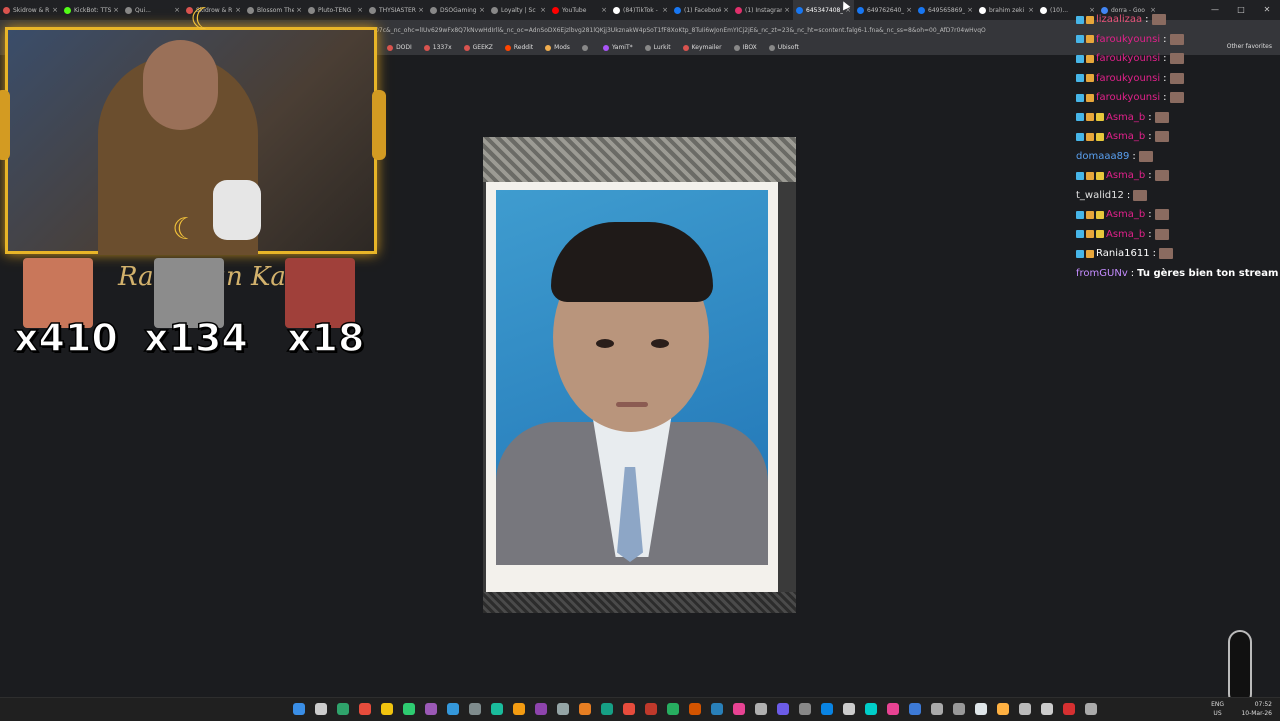 The width and height of the screenshot is (1280, 721). Describe the element at coordinates (457, 10) in the screenshot. I see `browser-tab: DSOGaming ×` at that location.